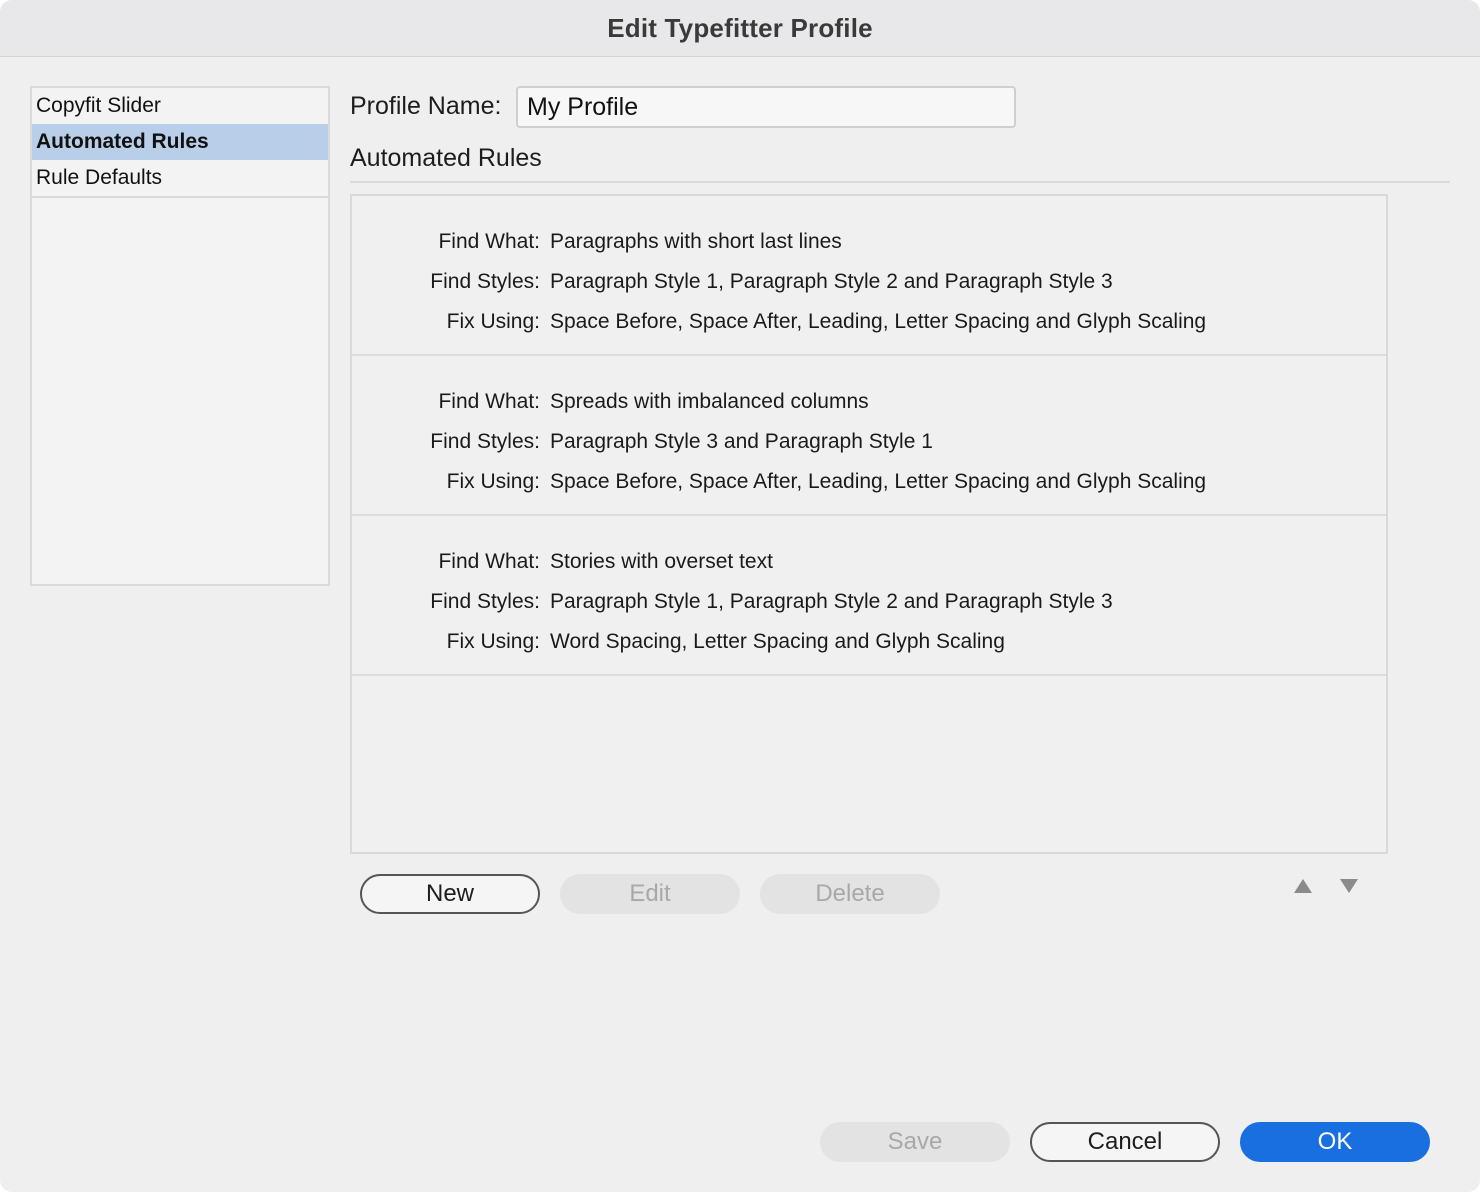 This screenshot has width=1480, height=1192. I want to click on cancel-button-label: Cancel, so click(1125, 1141).